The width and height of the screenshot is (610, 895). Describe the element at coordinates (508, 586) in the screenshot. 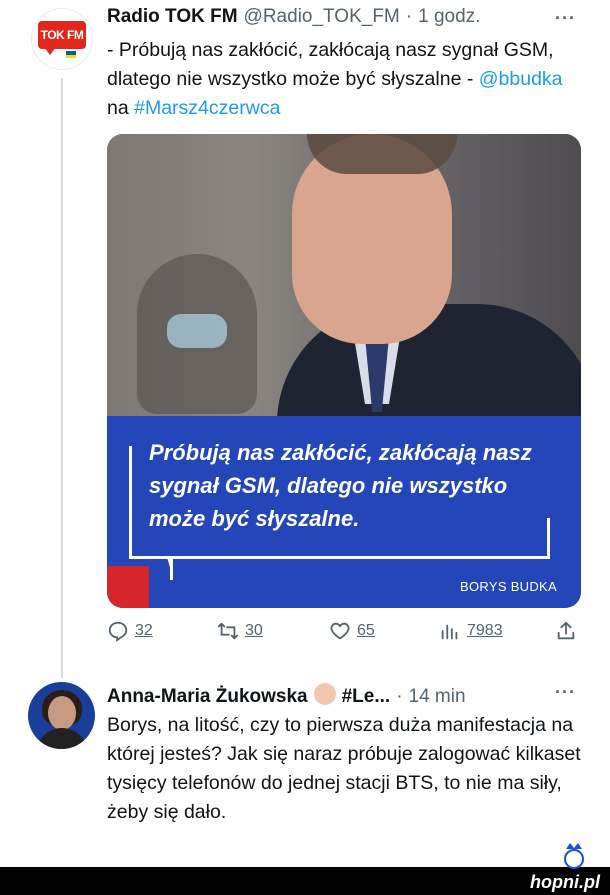

I see `quote-author: BORYS BUDKA` at that location.